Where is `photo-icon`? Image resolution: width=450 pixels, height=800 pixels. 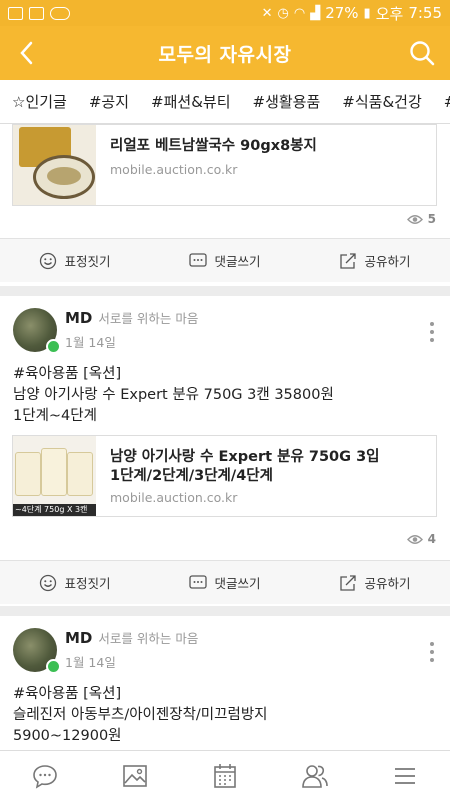
photo-icon is located at coordinates (135, 775).